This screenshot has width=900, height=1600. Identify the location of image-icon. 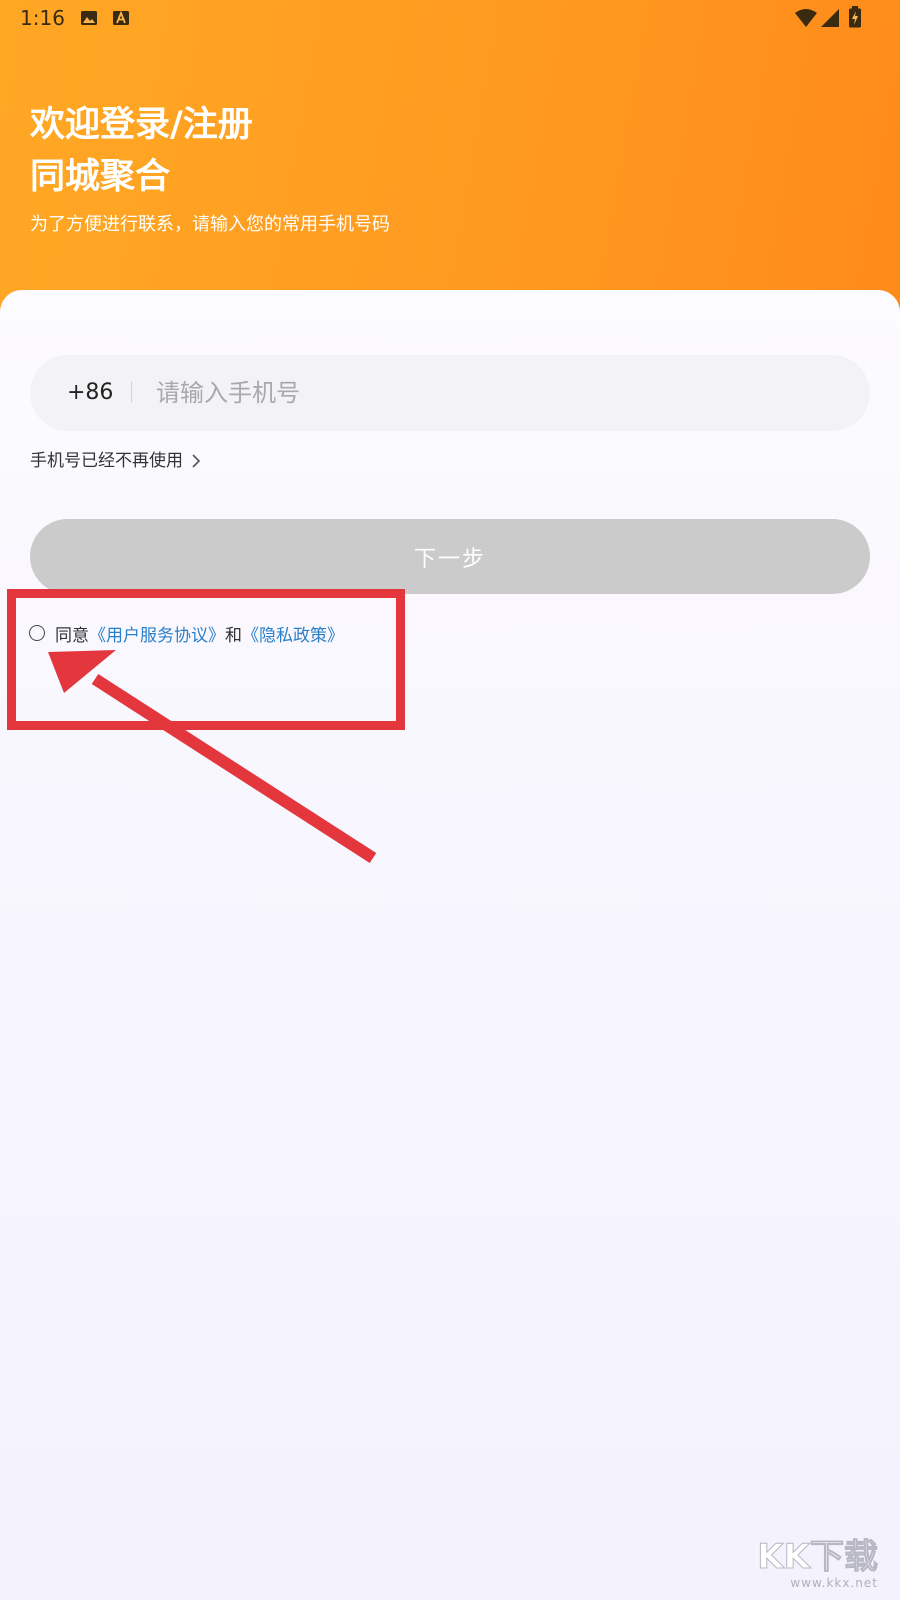
(89, 18).